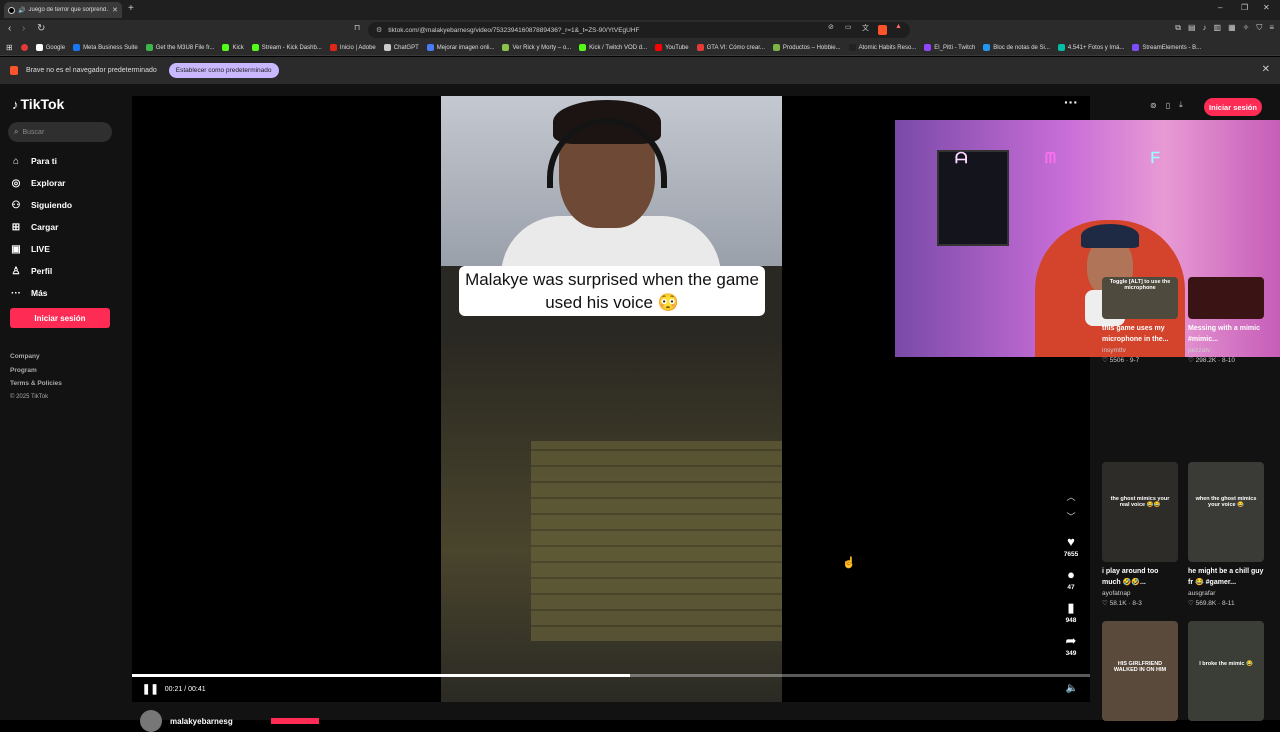  What do you see at coordinates (24, 47) in the screenshot?
I see `bookmark-youtube-red-icon` at bounding box center [24, 47].